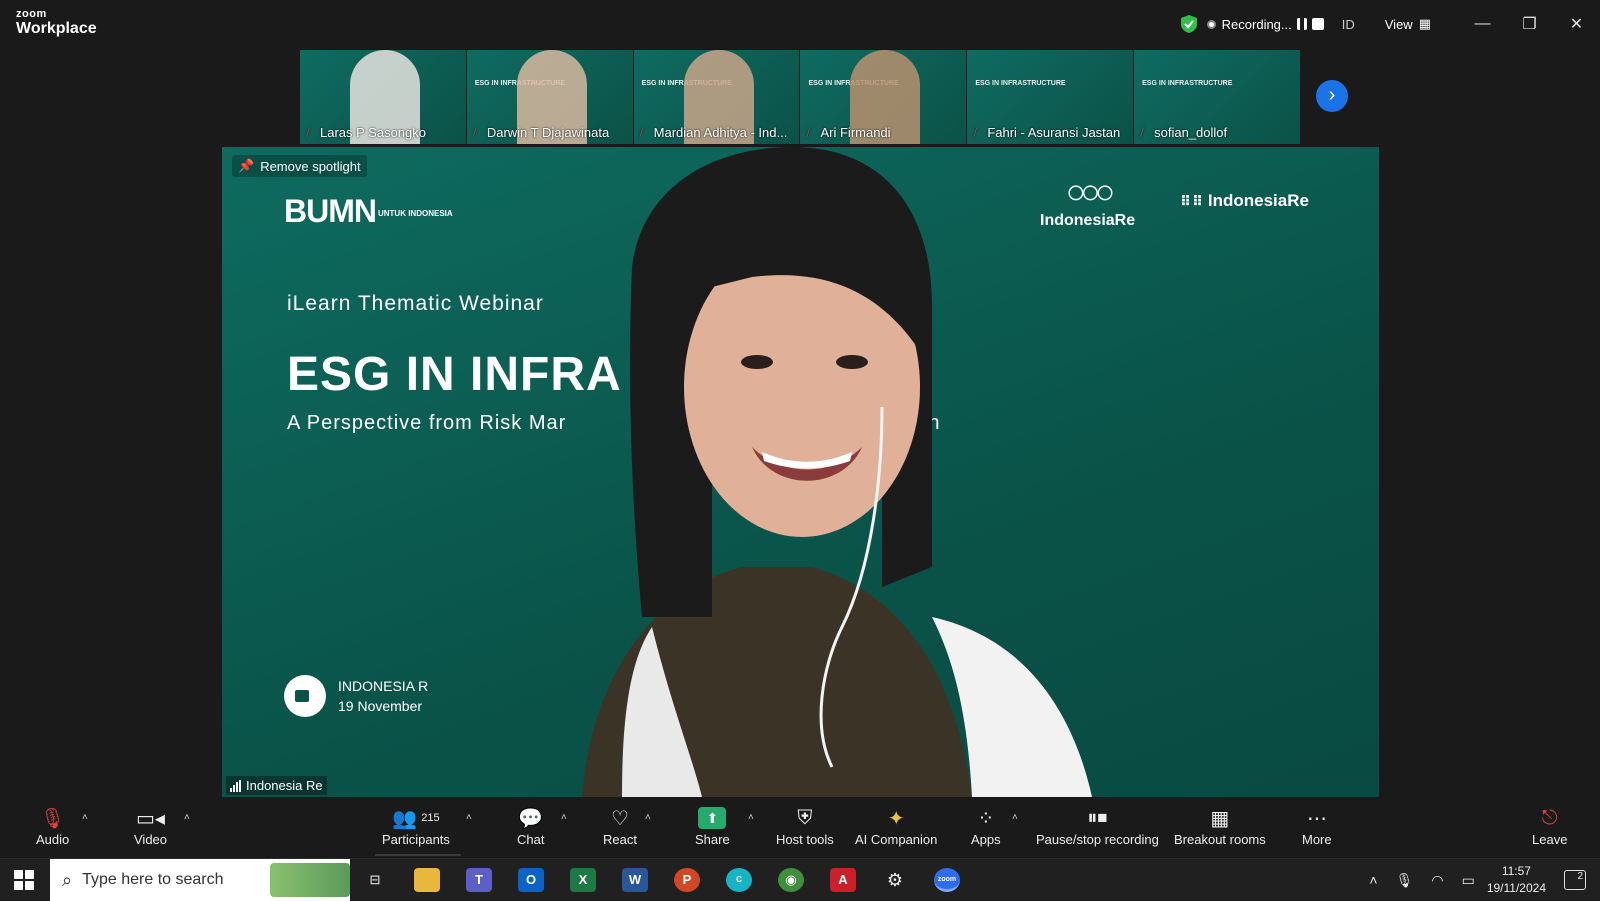 The height and width of the screenshot is (901, 1600). I want to click on participant-name-row: ⧸ sofian_dollof, so click(1183, 132).